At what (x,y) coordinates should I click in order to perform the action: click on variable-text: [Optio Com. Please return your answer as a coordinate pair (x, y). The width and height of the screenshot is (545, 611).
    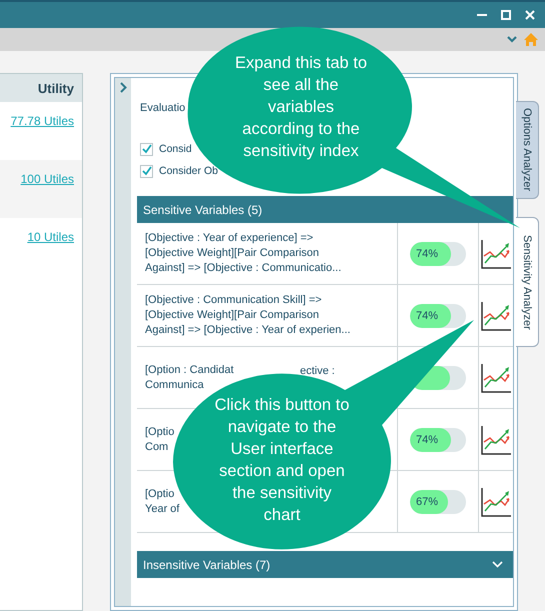
    Looking at the image, I should click on (159, 439).